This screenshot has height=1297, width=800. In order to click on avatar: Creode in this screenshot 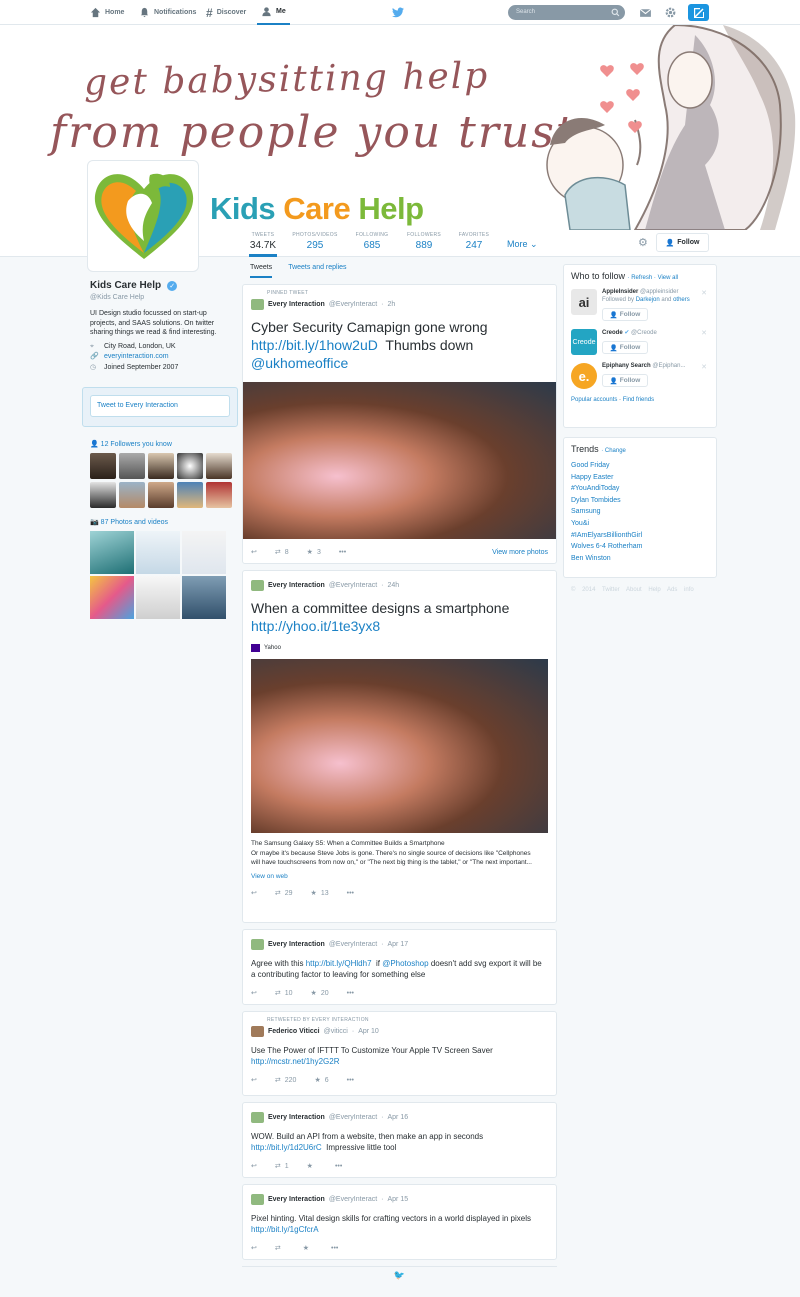, I will do `click(584, 342)`.